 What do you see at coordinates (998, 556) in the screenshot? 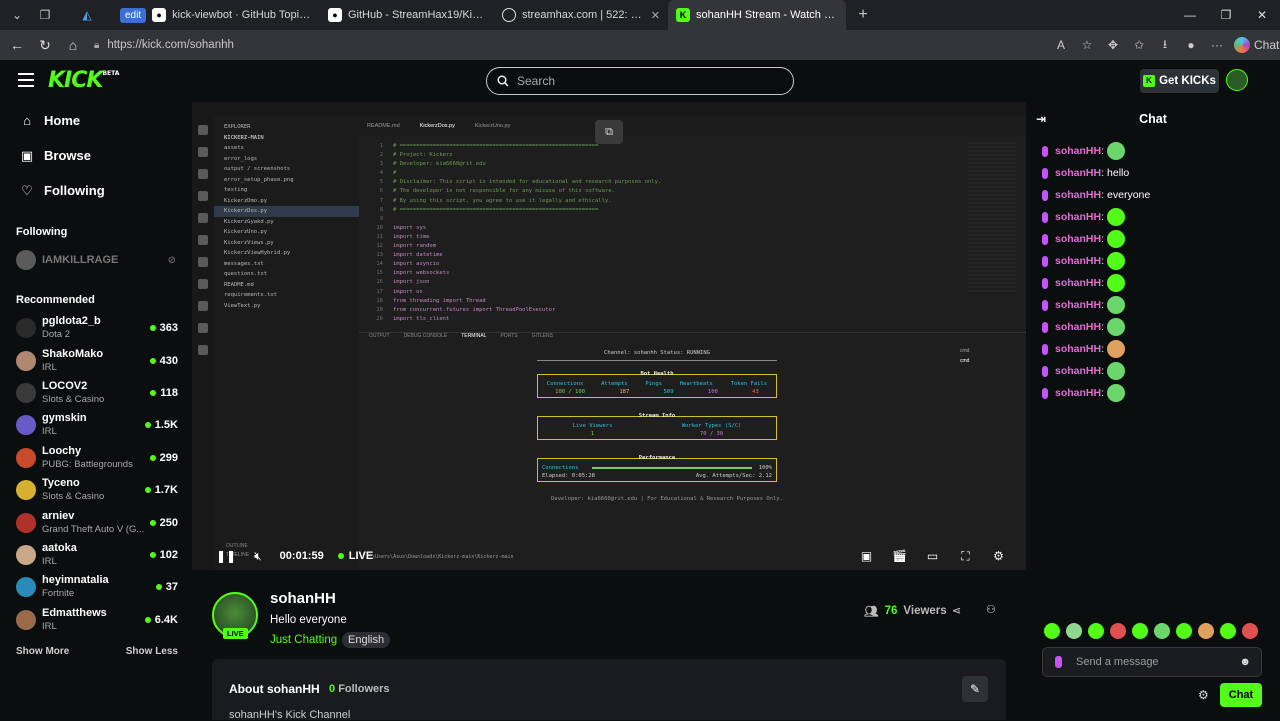
I see `settings-gear-icon: ⚙` at bounding box center [998, 556].